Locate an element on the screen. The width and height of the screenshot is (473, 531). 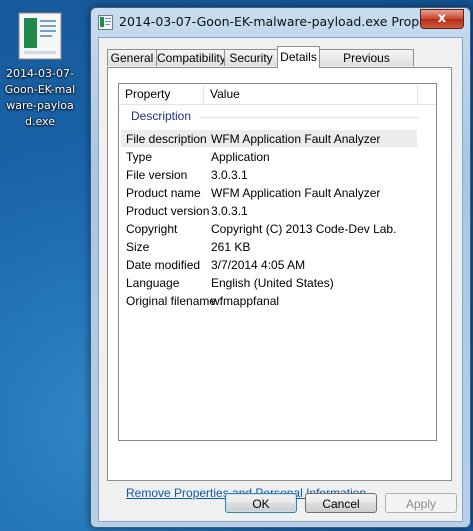
value-column-header: Value is located at coordinates (225, 94).